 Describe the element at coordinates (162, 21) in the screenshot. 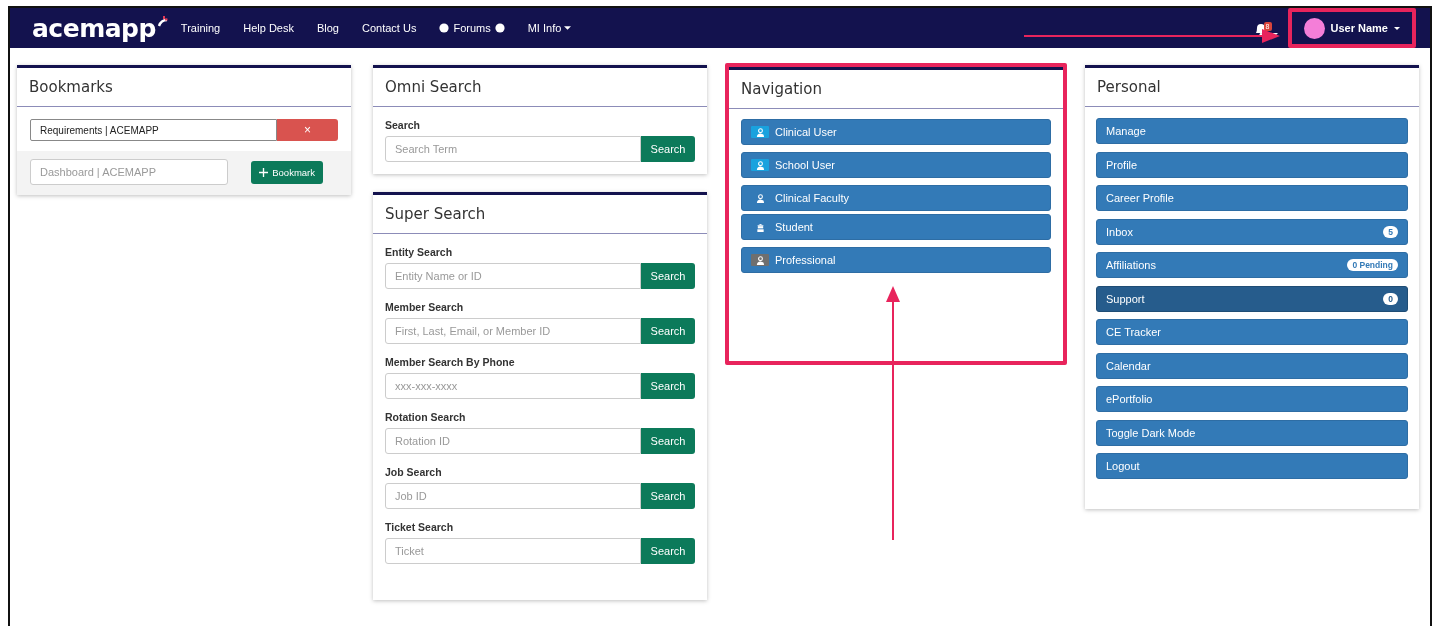

I see `logo-mark-icon` at that location.